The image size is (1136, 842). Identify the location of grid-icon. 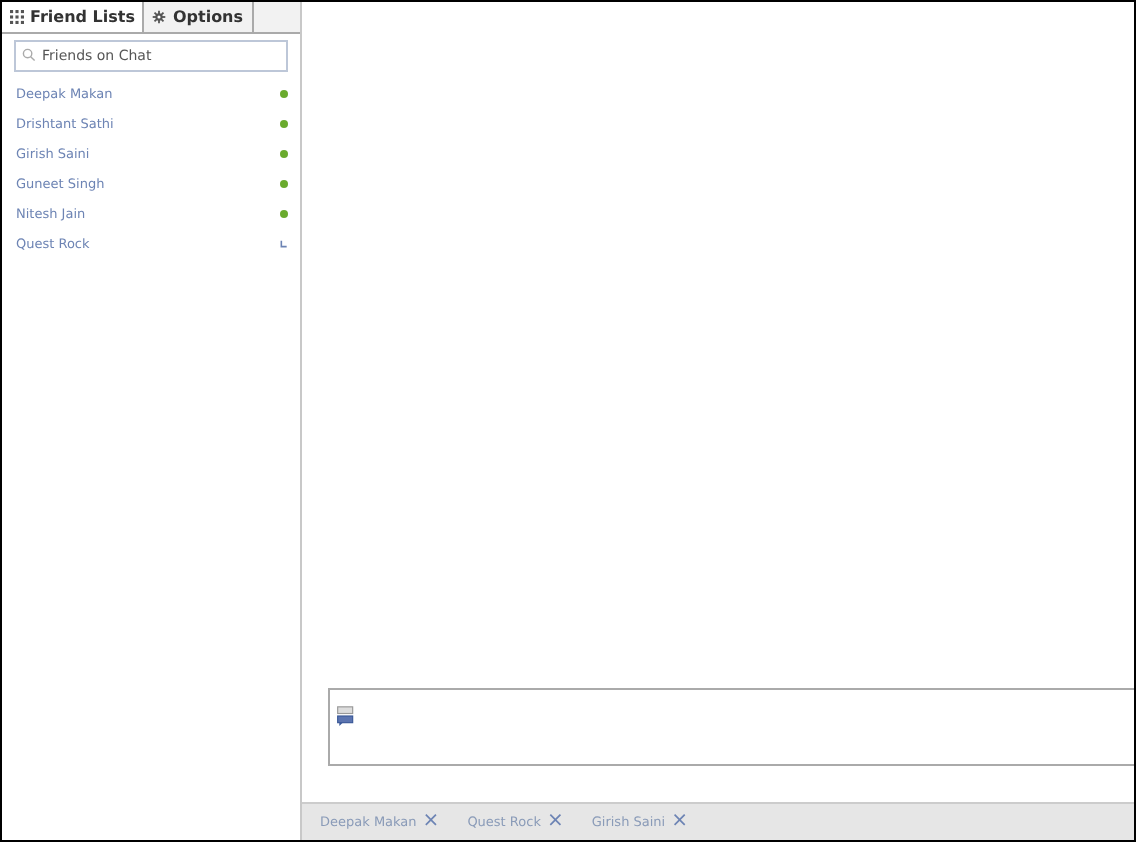
(17, 17).